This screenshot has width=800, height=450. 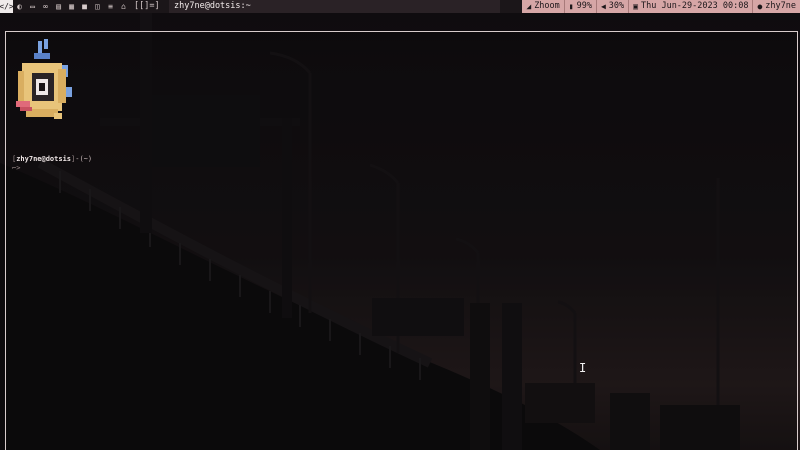 I want to click on user-icon: ●, so click(x=760, y=6).